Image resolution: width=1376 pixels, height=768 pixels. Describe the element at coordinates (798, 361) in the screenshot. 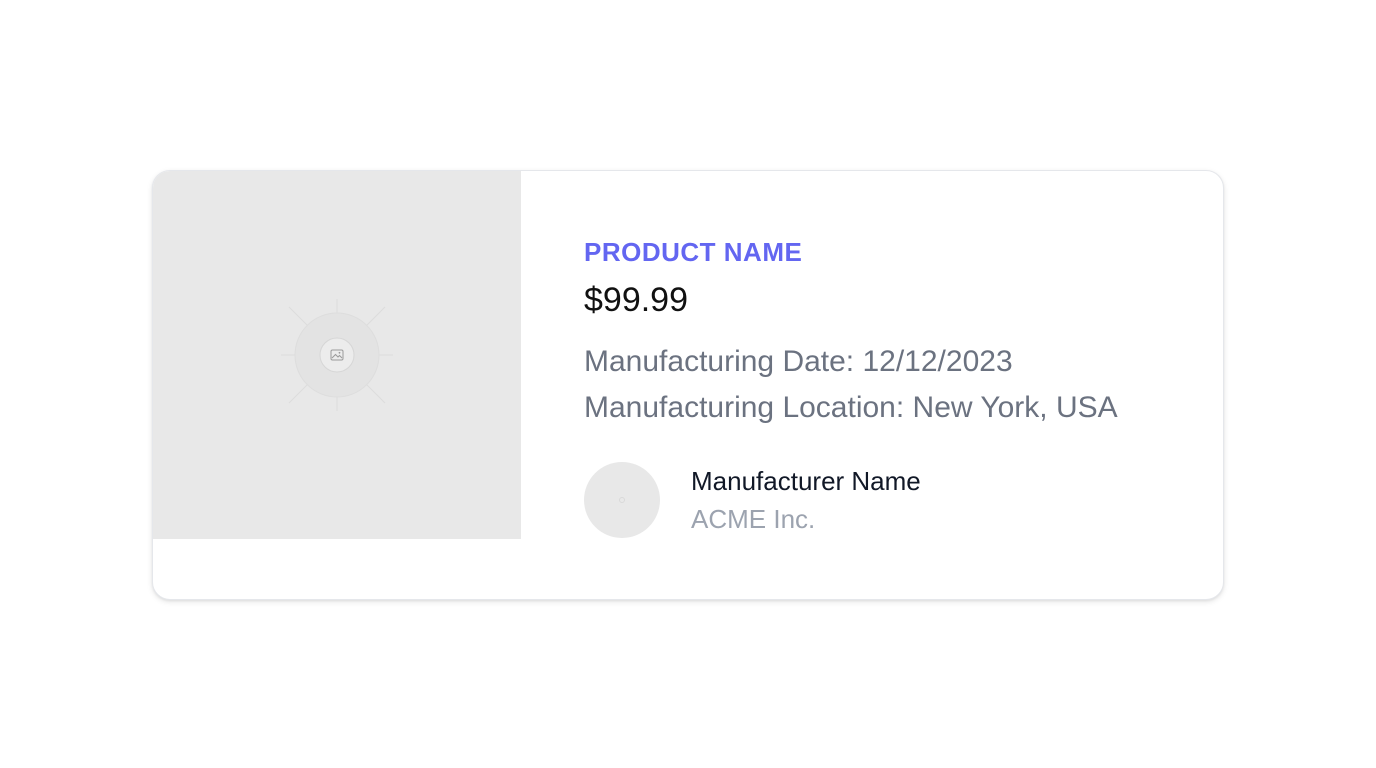

I see `manufacturing-date: Manufacturing Date: 12/12/2023` at that location.